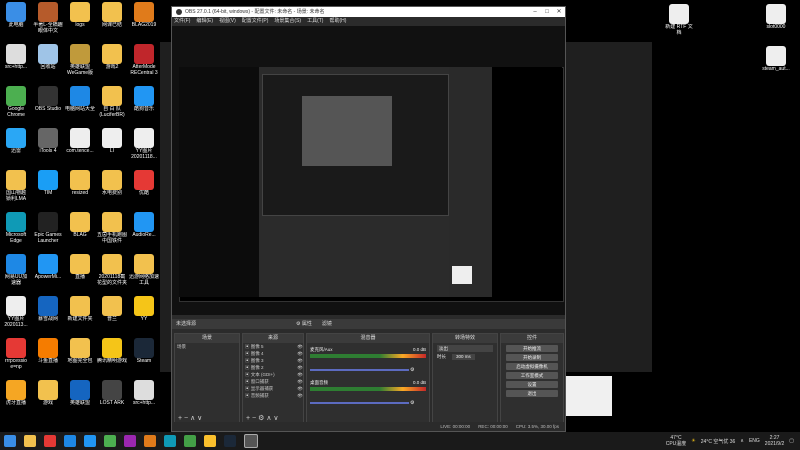  What do you see at coordinates (532, 384) in the screenshot?
I see `control-button: 设置` at bounding box center [532, 384].